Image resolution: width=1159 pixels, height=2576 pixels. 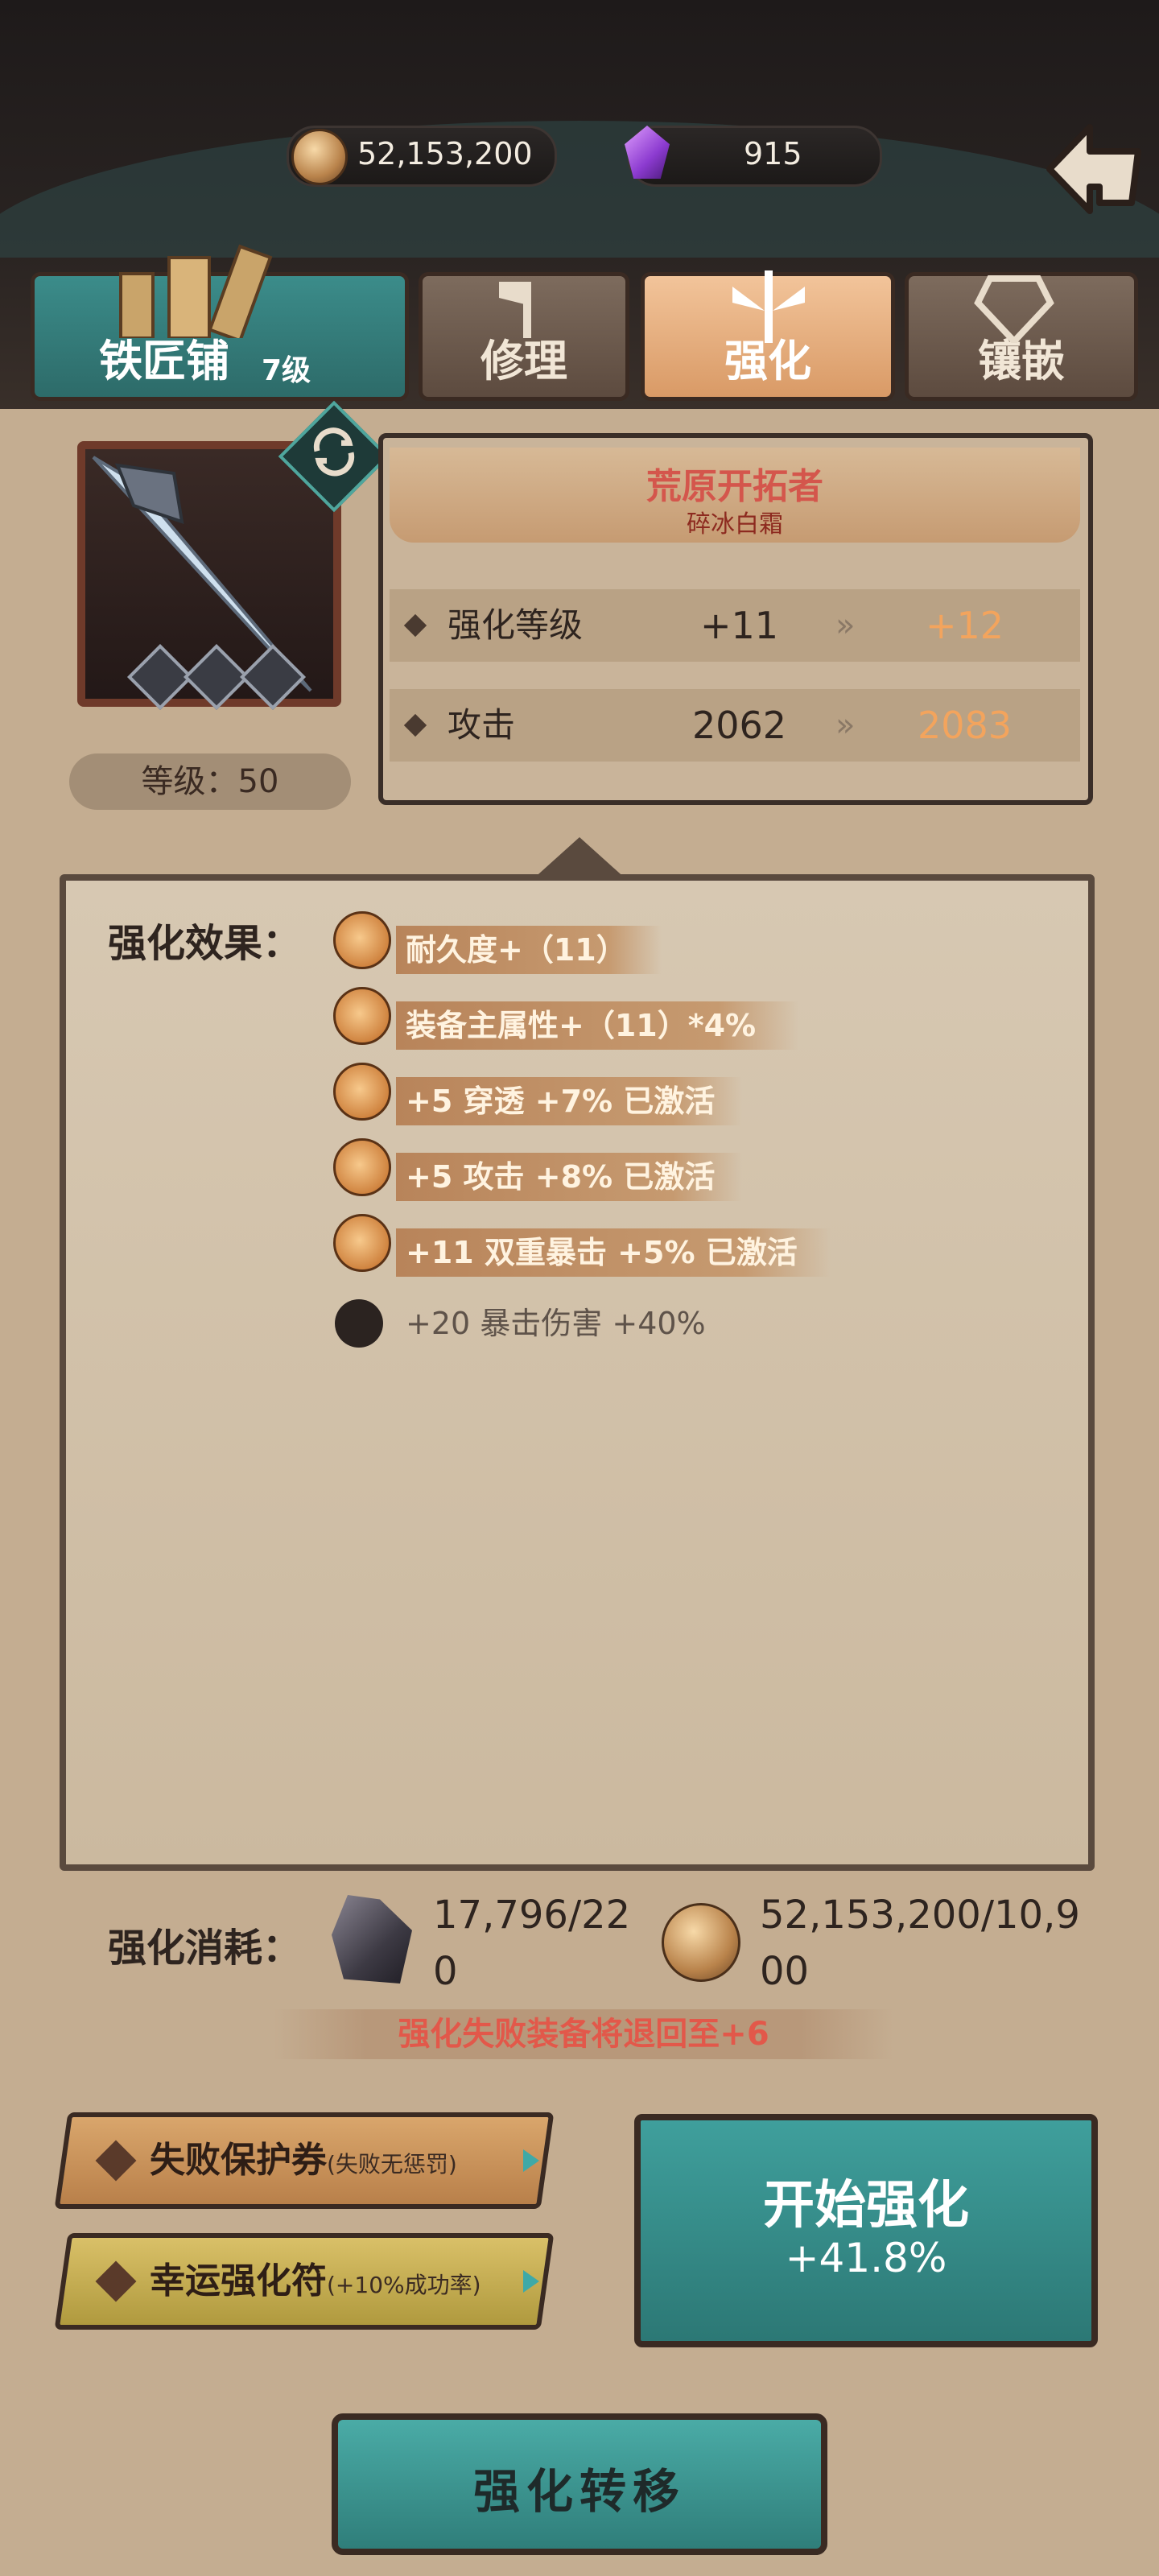 I want to click on stat-current: 2062, so click(x=739, y=725).